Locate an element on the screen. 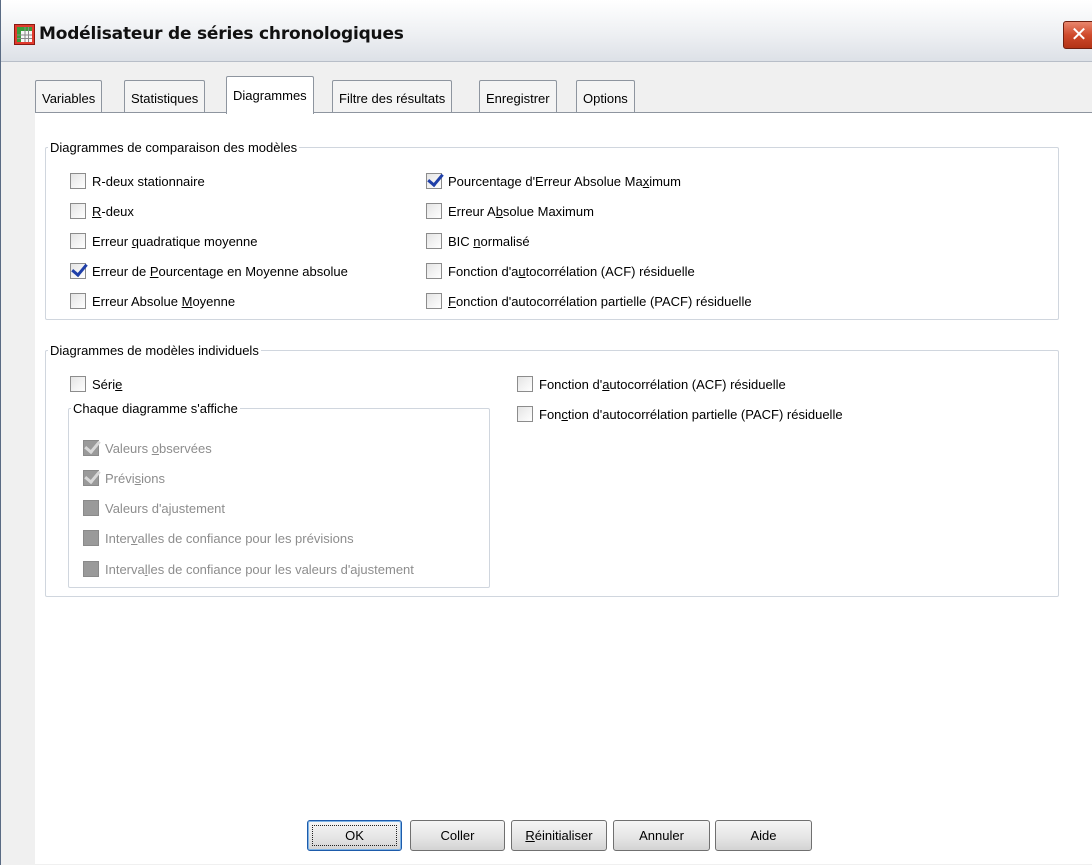  help-button: Aide is located at coordinates (763, 835).